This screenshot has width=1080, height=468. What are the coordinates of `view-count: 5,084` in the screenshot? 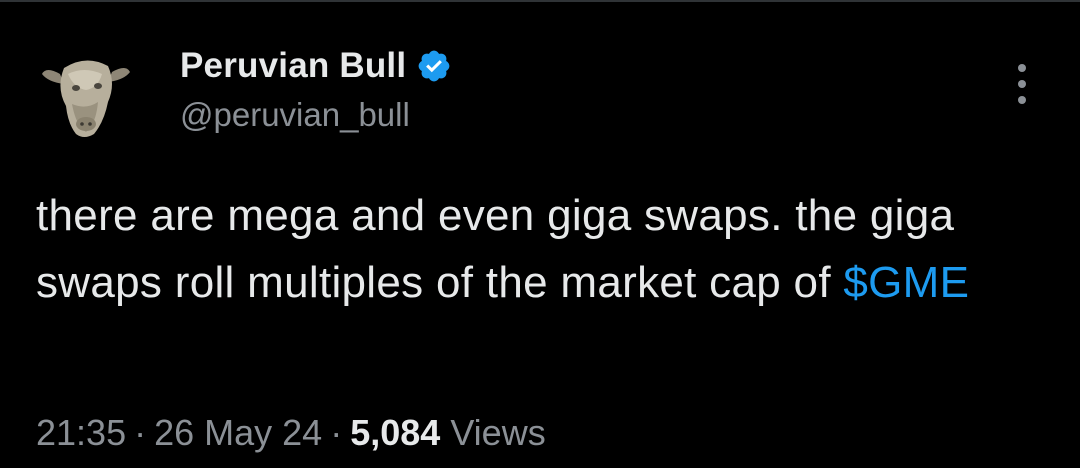 It's located at (395, 432).